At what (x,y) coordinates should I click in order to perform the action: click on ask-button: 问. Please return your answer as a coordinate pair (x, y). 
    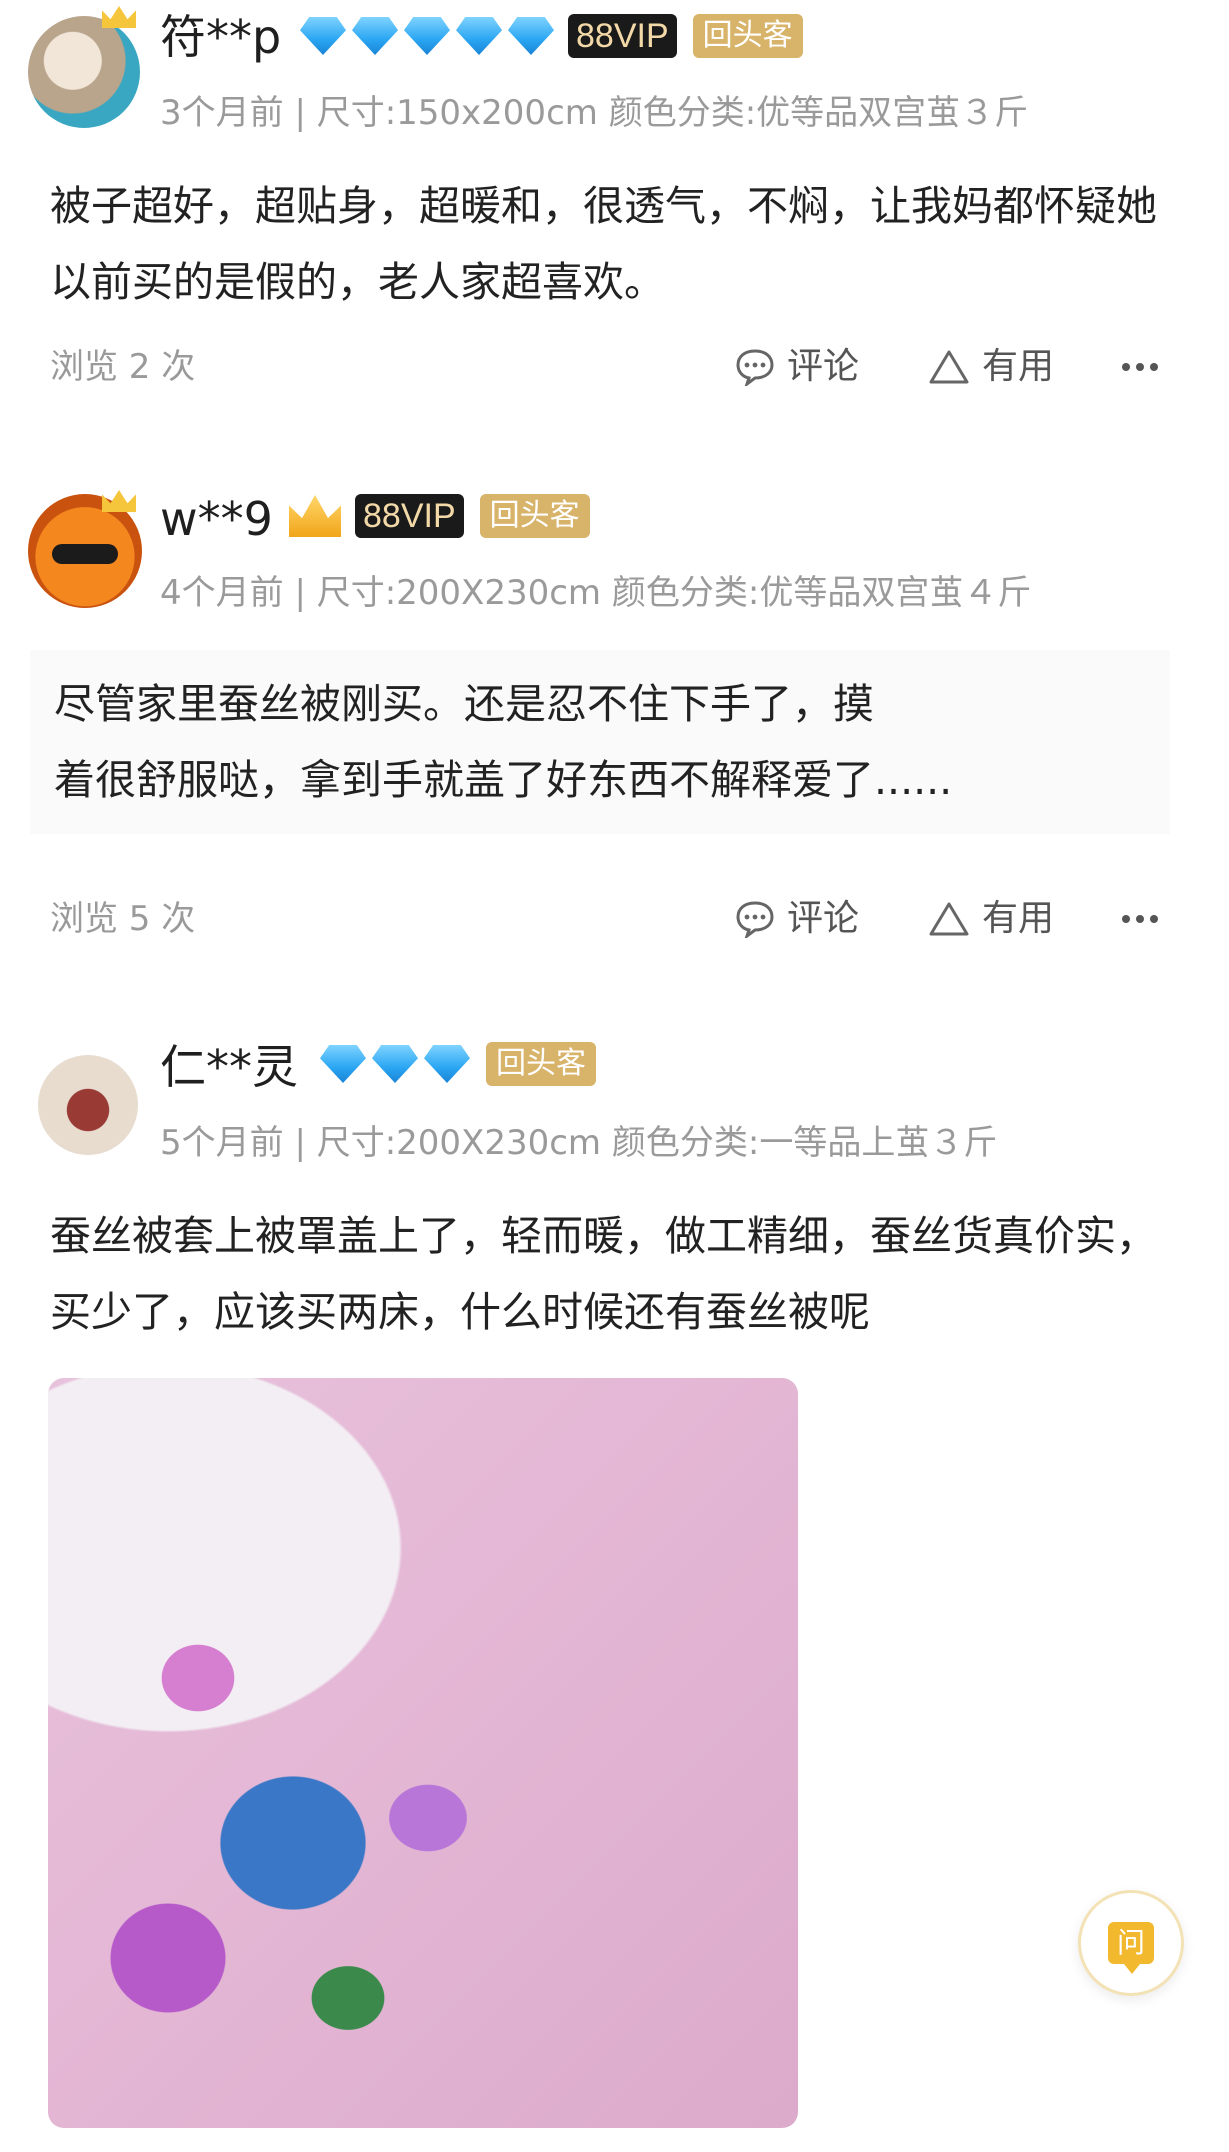
    Looking at the image, I should click on (1131, 1943).